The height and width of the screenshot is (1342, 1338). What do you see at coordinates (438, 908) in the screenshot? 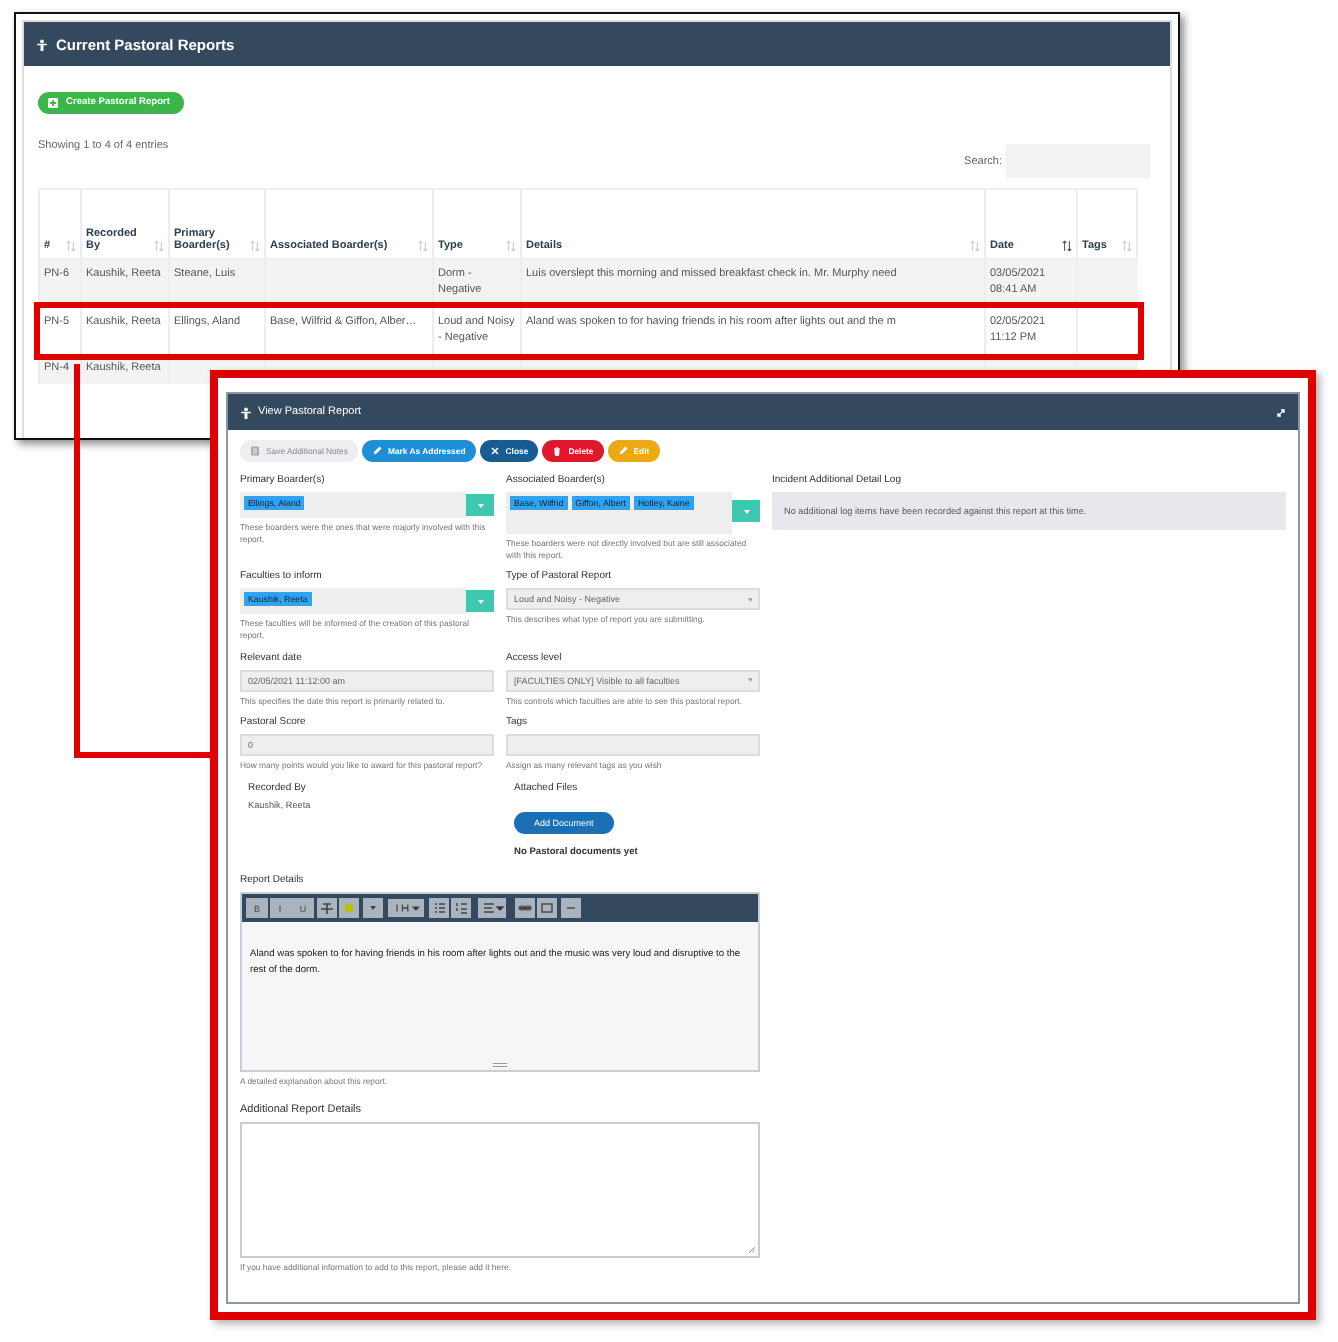
I see `list-icon` at bounding box center [438, 908].